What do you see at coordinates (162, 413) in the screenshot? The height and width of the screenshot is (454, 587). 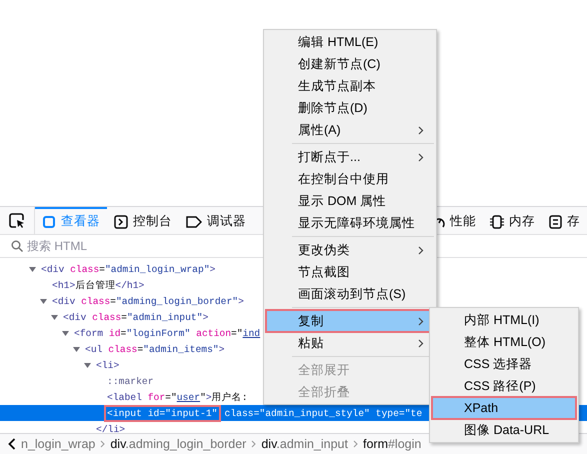 I see `code-line: <input id="input-1"` at bounding box center [162, 413].